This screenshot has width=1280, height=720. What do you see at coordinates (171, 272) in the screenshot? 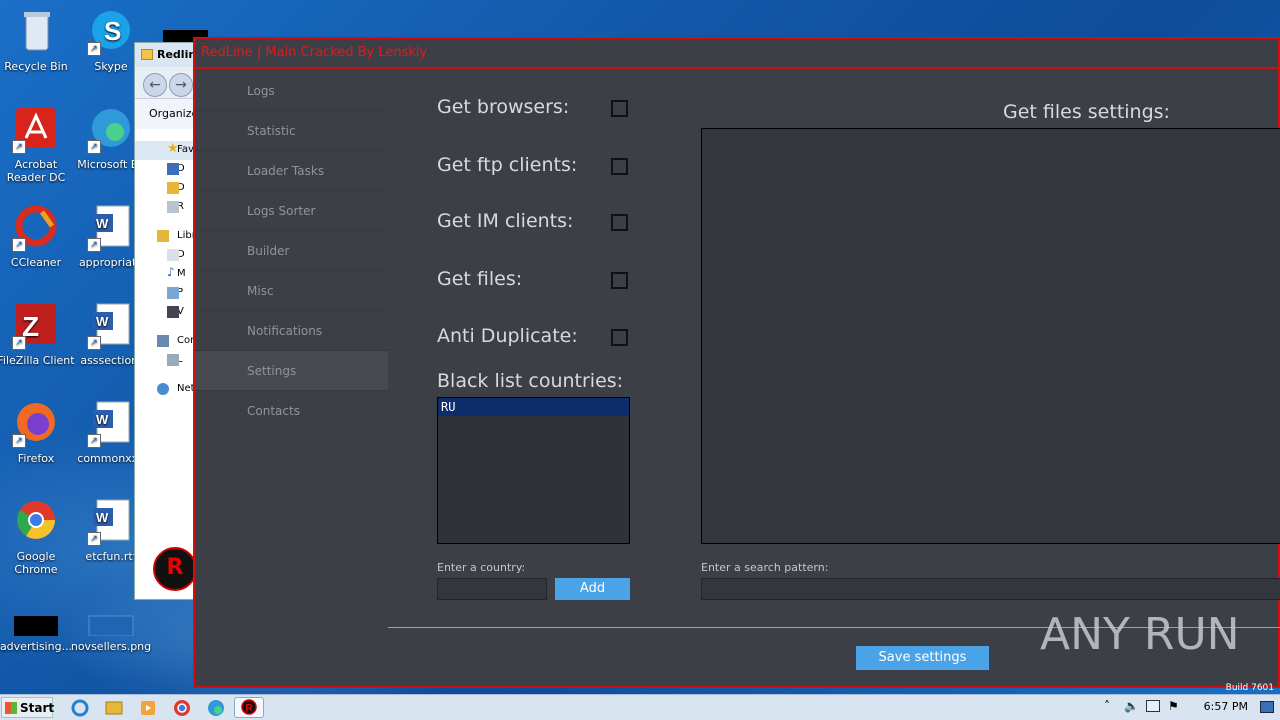
I see `music-icon: ♪` at bounding box center [171, 272].